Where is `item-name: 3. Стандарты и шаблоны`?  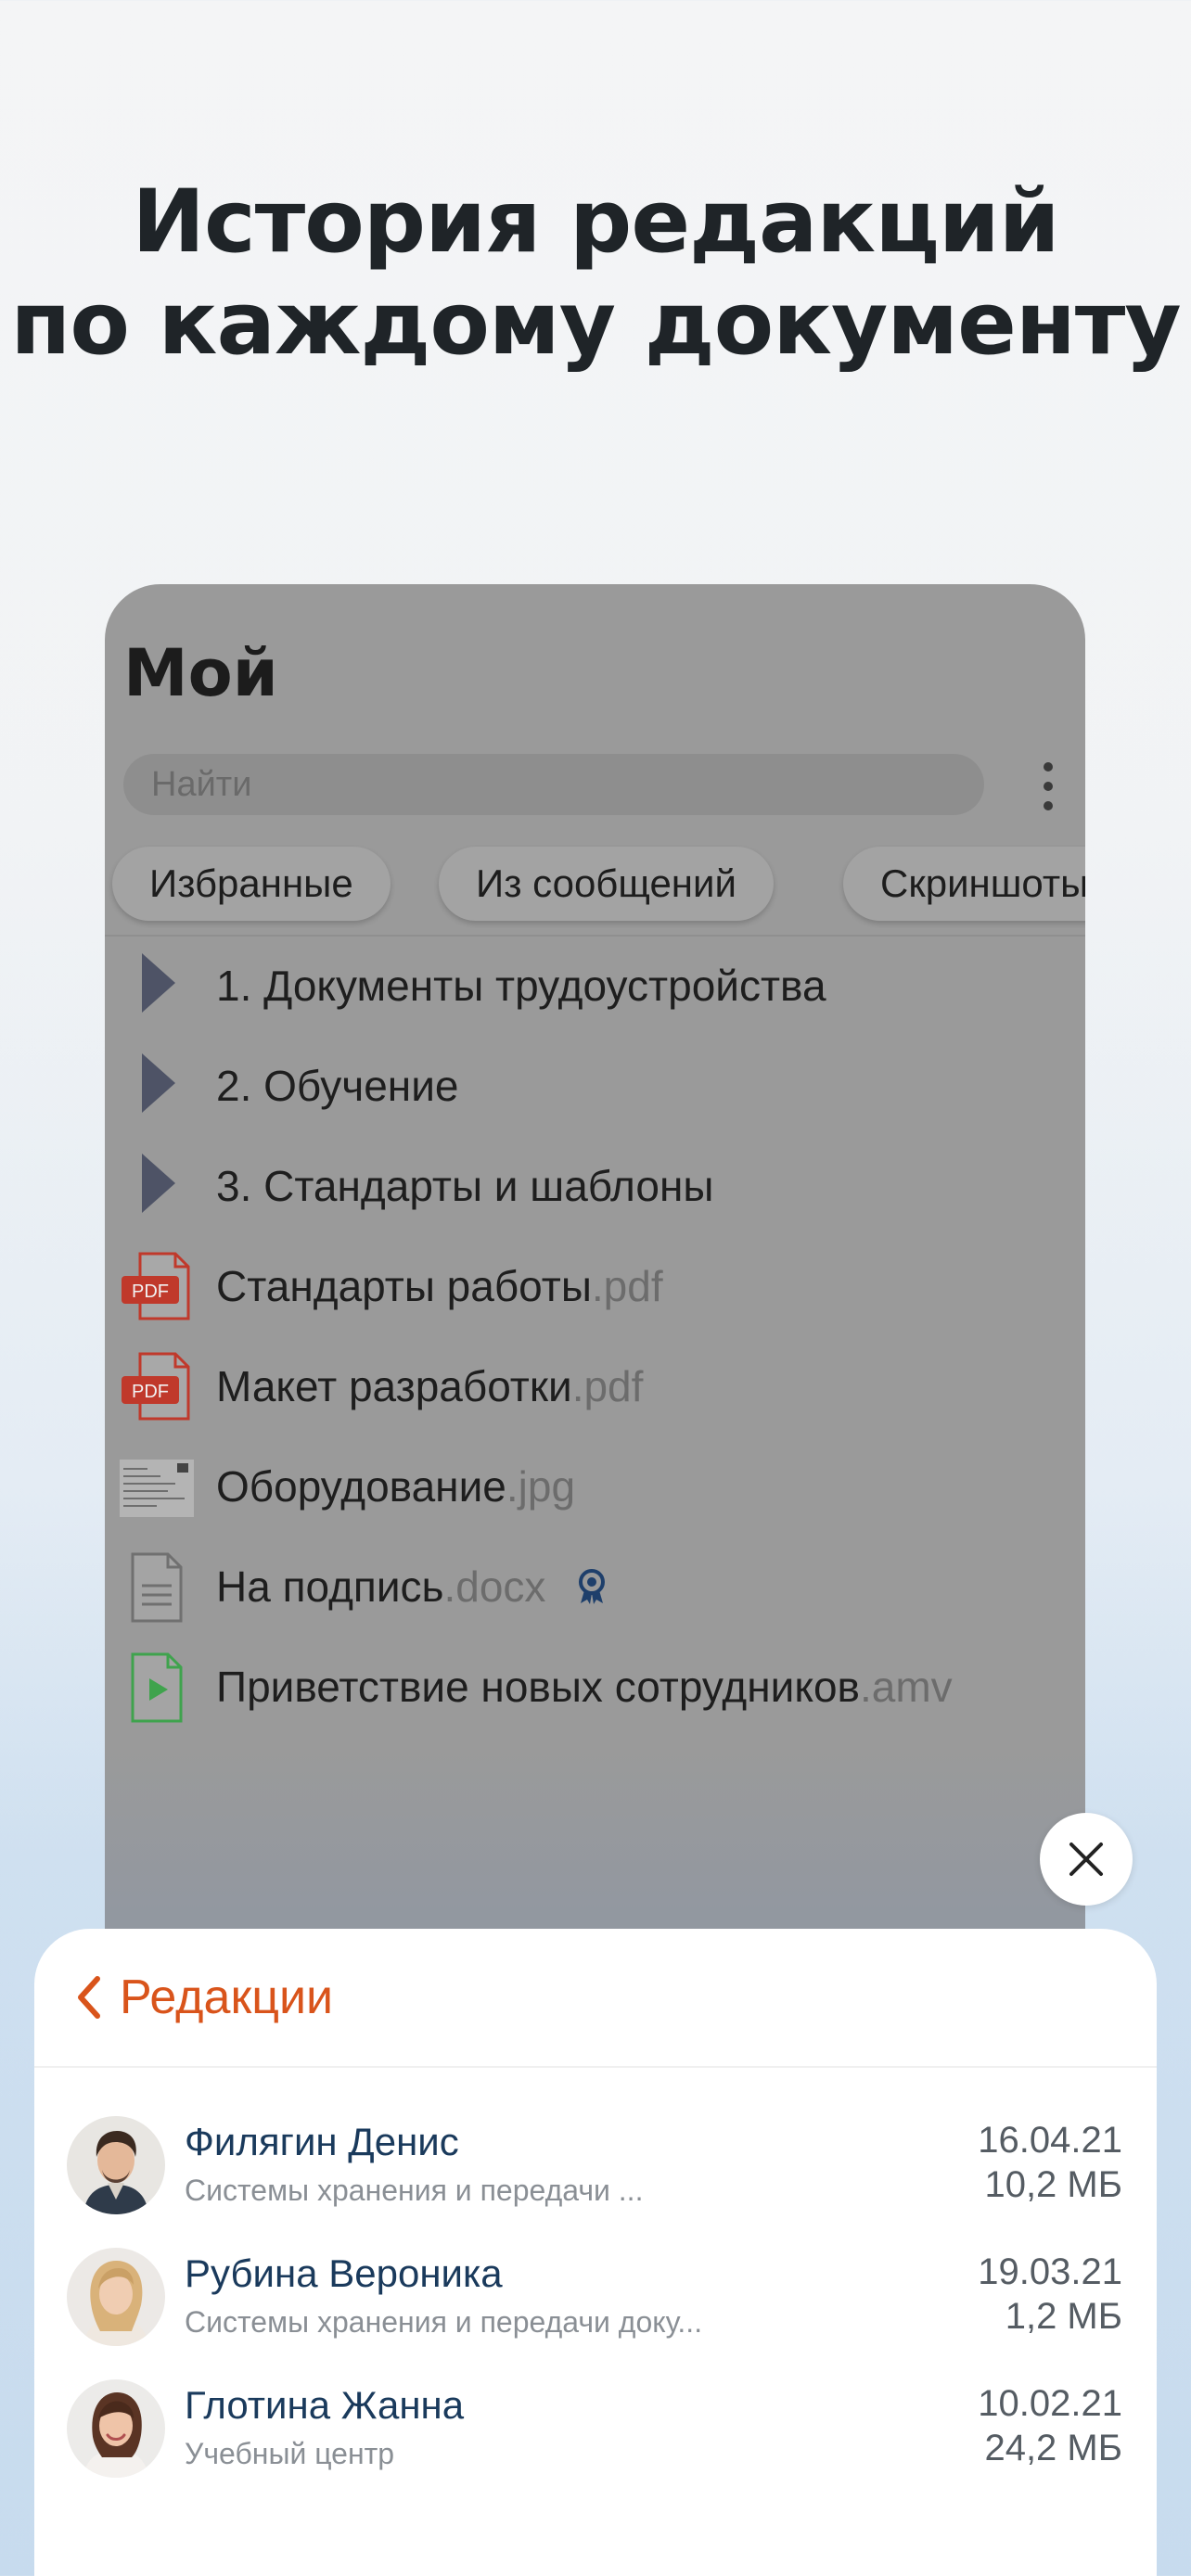
item-name: 3. Стандарты и шаблоны is located at coordinates (465, 1186).